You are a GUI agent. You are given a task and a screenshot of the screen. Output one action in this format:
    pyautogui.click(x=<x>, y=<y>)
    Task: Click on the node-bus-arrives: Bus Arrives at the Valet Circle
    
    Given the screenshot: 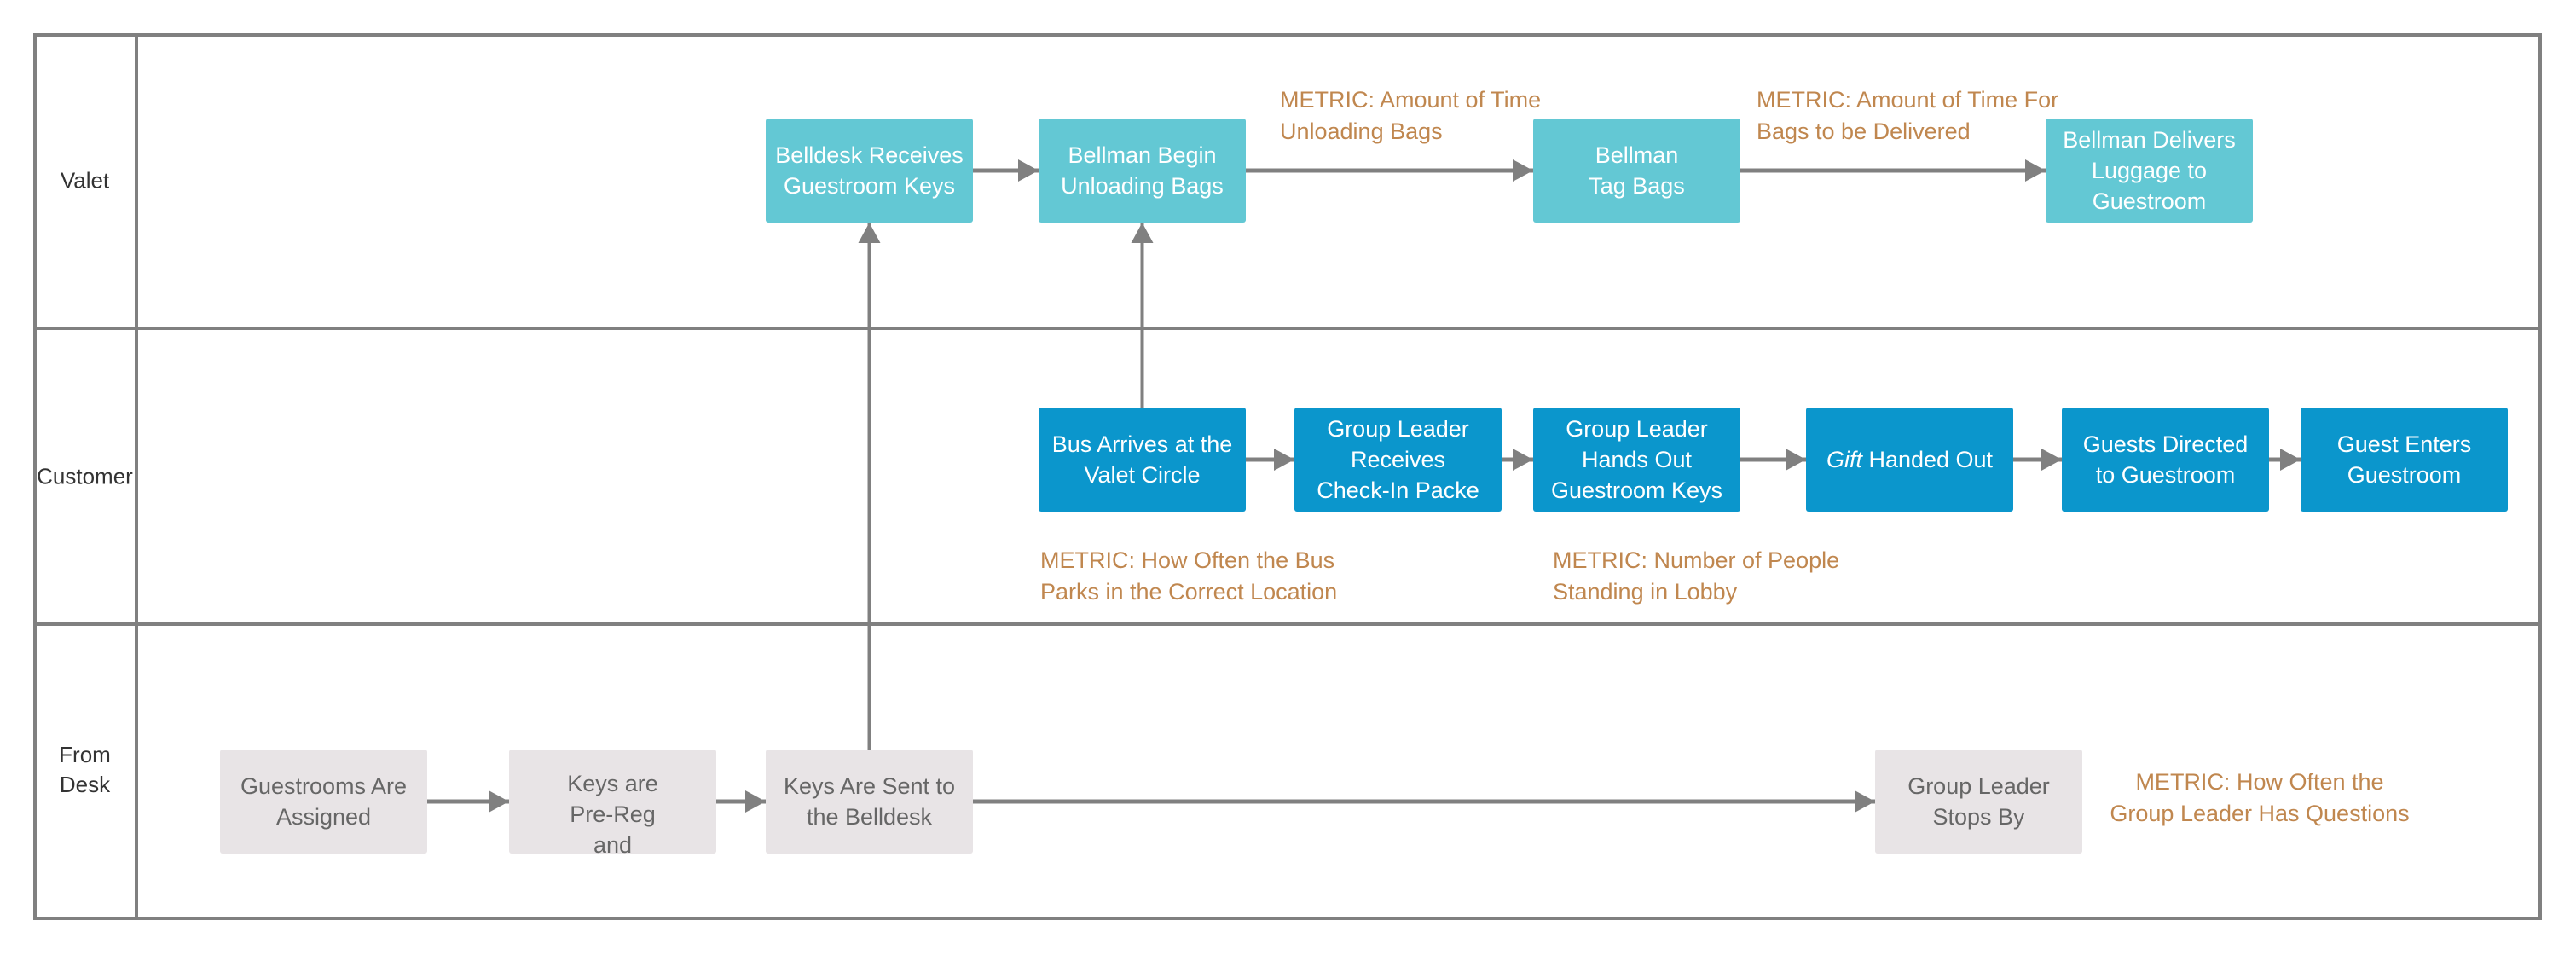 What is the action you would take?
    pyautogui.click(x=1142, y=460)
    